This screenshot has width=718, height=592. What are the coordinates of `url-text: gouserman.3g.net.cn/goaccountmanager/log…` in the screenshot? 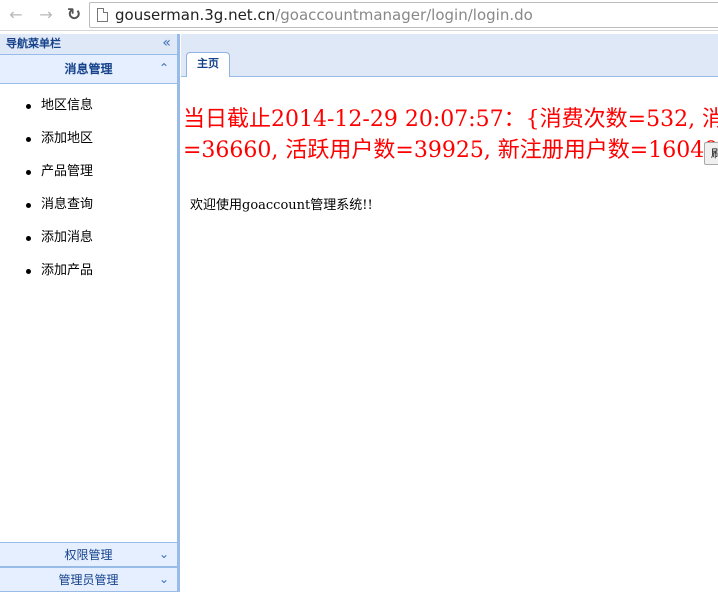 It's located at (324, 15).